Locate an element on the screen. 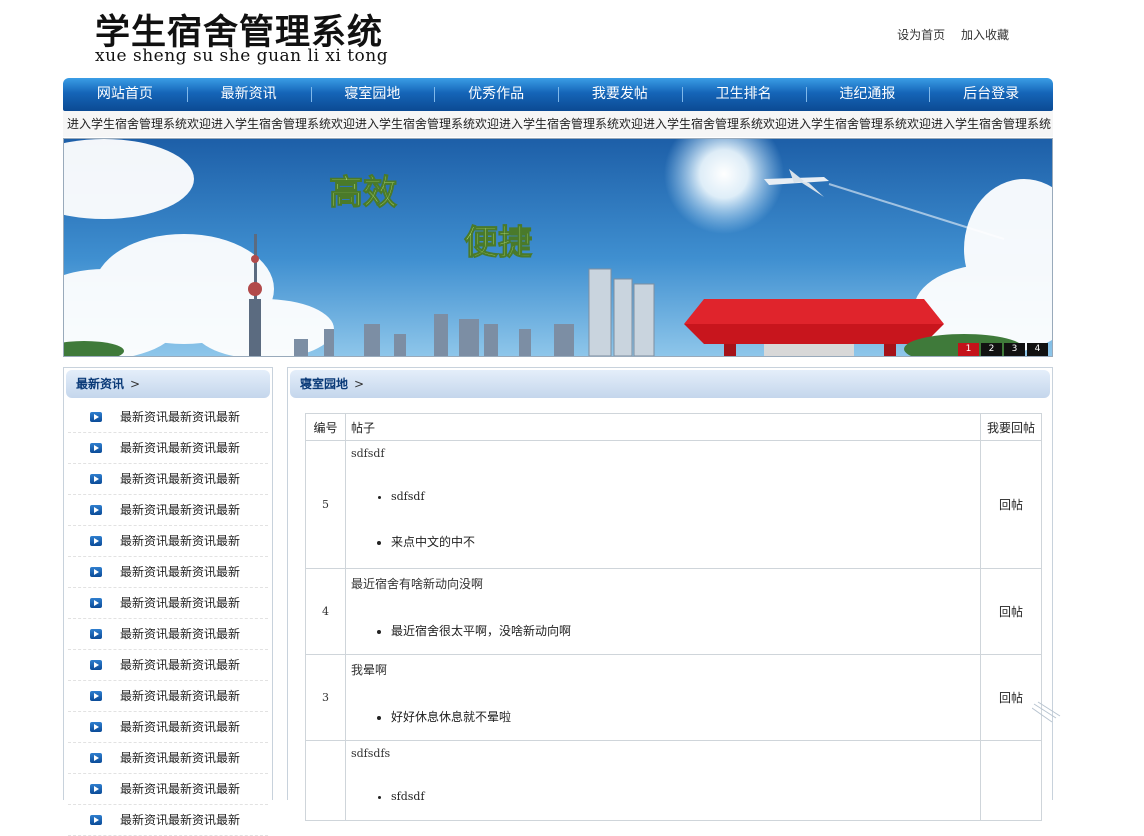 The width and height of the screenshot is (1144, 836). reply-list: sfdsdf is located at coordinates (663, 796).